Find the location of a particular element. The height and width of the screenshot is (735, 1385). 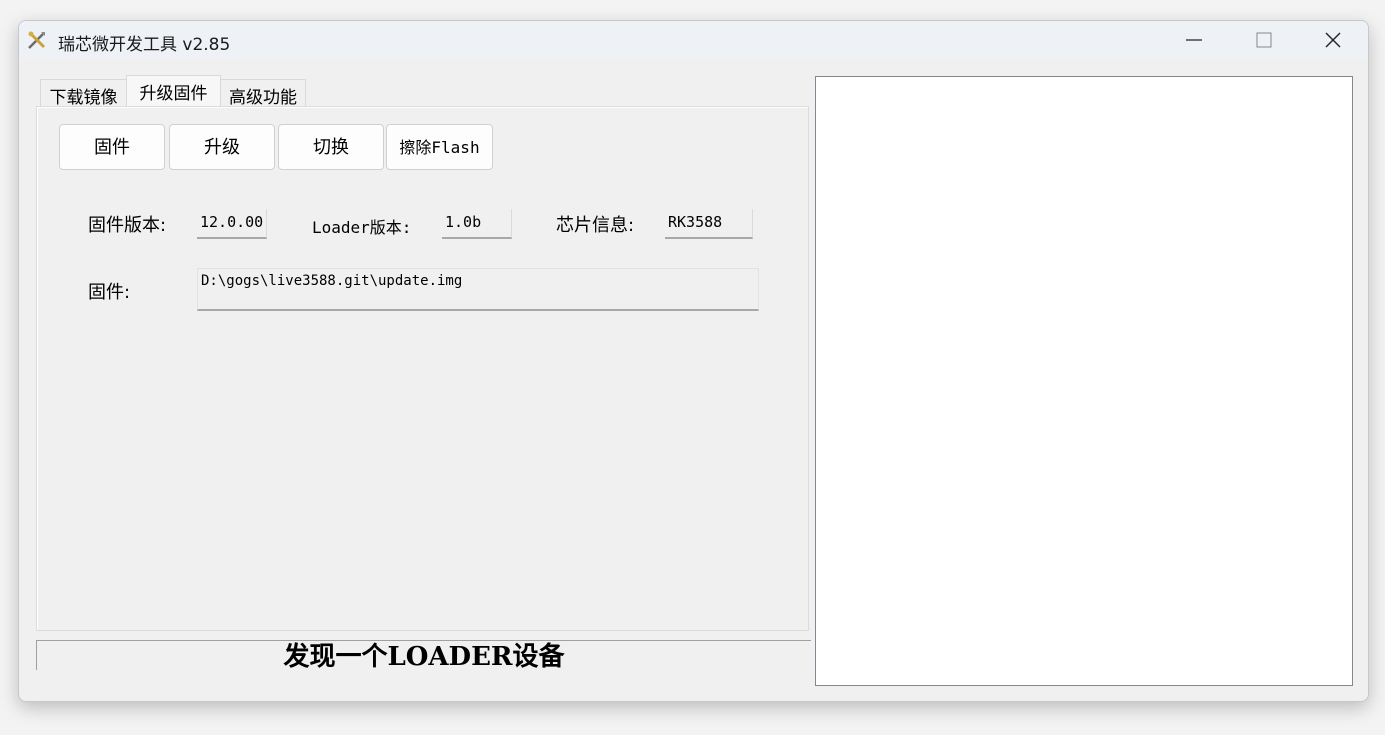

tools-icon is located at coordinates (37, 40).